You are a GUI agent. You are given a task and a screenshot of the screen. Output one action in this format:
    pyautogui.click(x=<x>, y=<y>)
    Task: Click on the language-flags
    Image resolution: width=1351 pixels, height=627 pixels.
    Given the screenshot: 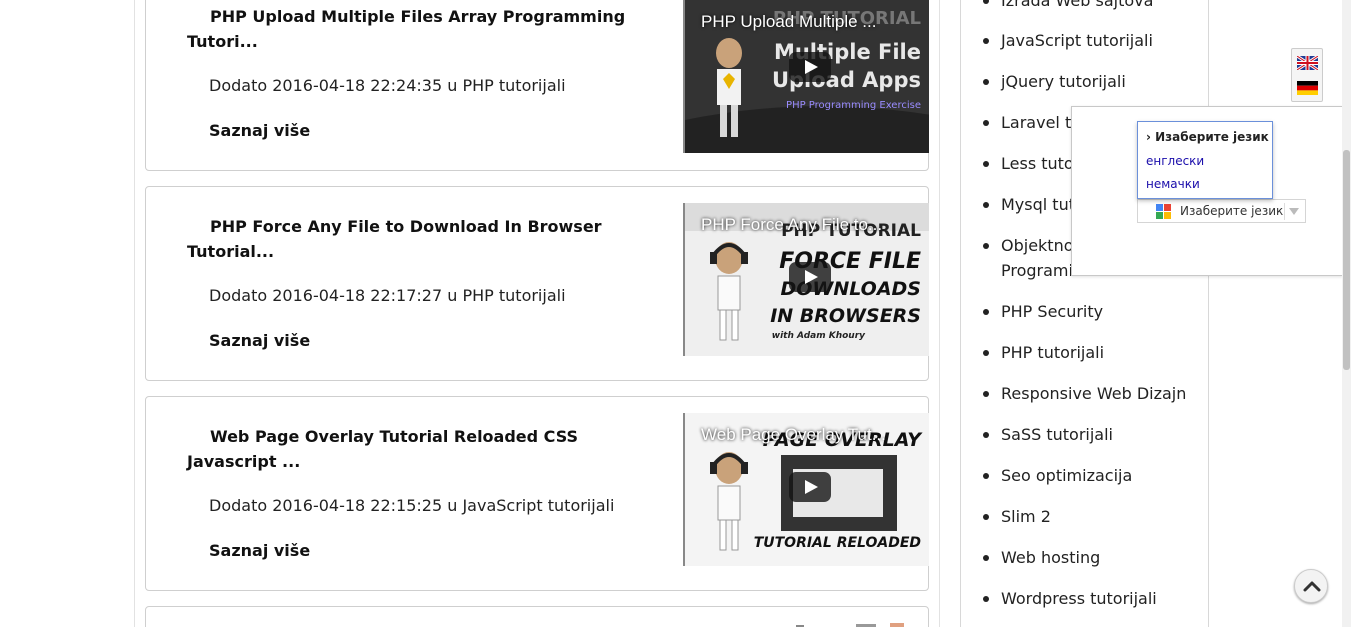 What is the action you would take?
    pyautogui.click(x=1307, y=75)
    